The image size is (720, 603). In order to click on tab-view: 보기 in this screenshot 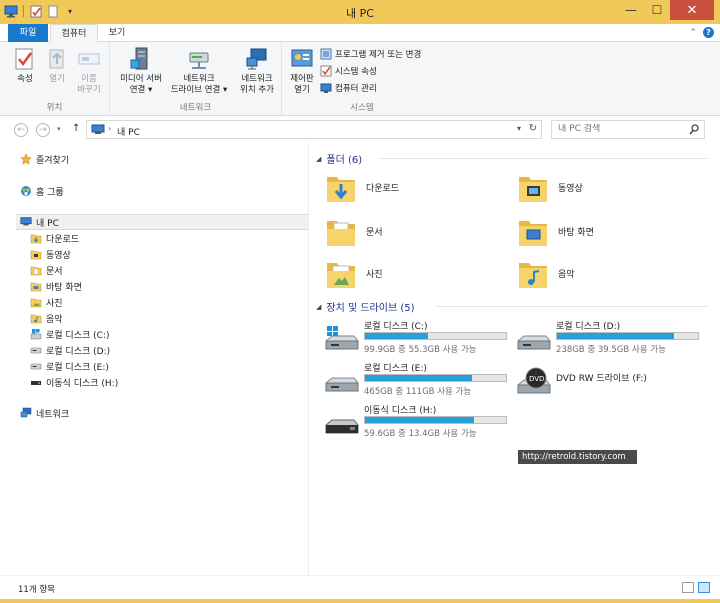, I will do `click(117, 33)`.